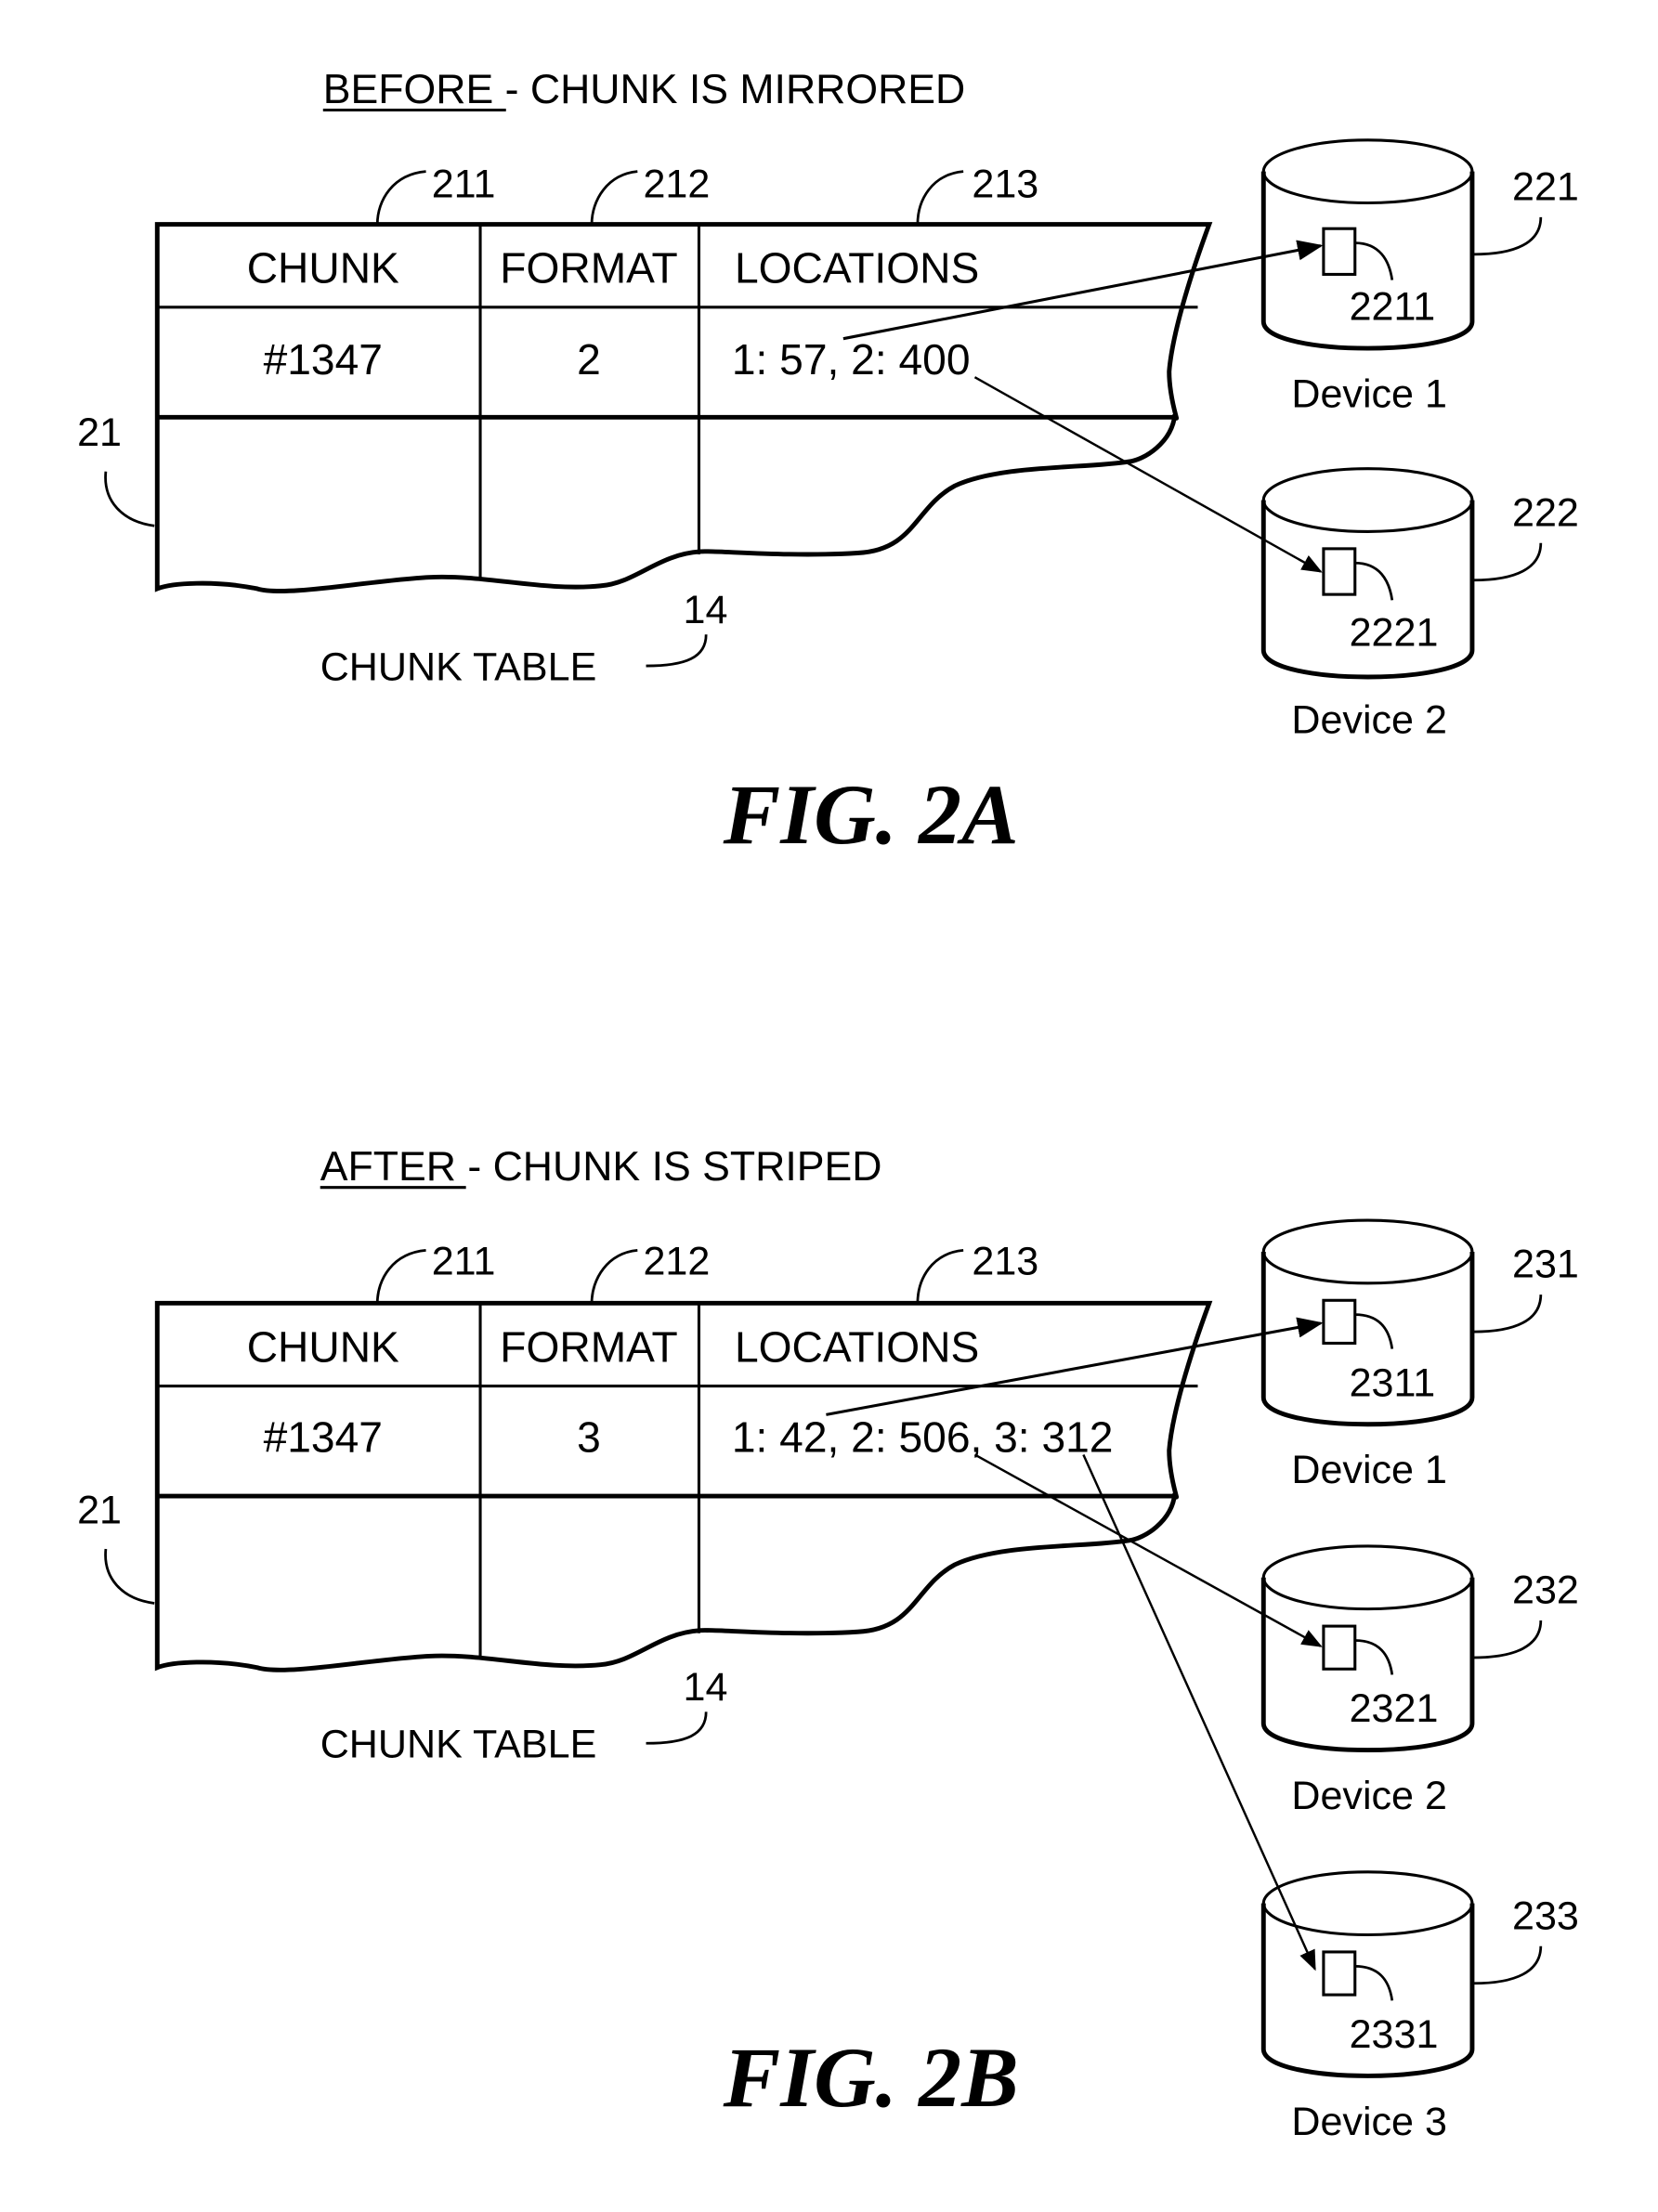 This screenshot has height=2212, width=1658. Describe the element at coordinates (1545, 1915) in the screenshot. I see `device-ref: 233` at that location.